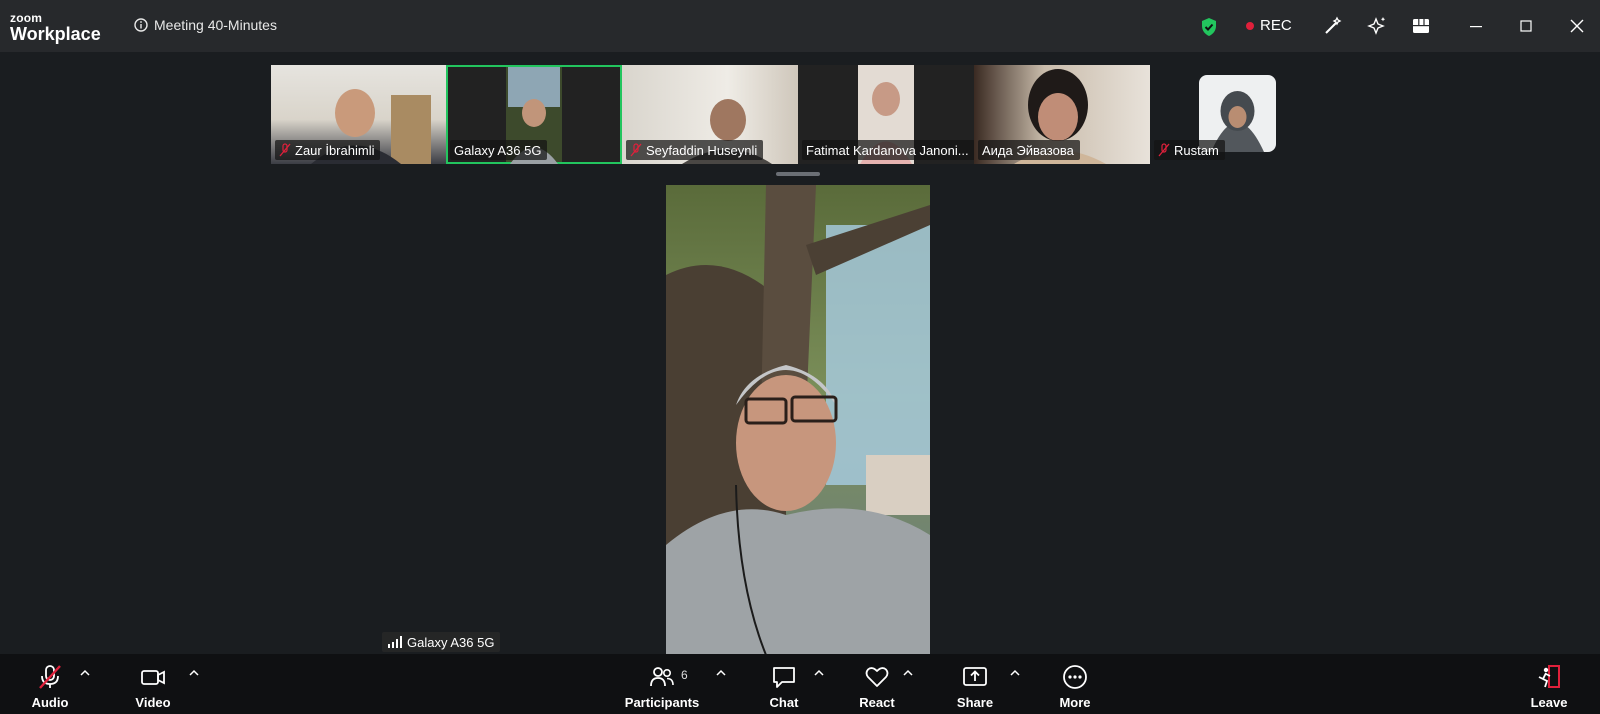 This screenshot has width=1600, height=714. Describe the element at coordinates (451, 642) in the screenshot. I see `main-video-name: Galaxy A36 5G` at that location.